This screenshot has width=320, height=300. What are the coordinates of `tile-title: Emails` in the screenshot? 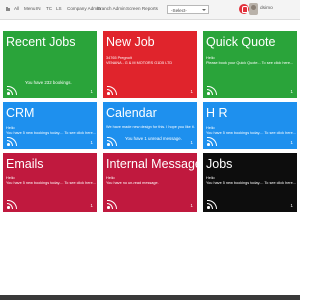 It's located at (25, 164).